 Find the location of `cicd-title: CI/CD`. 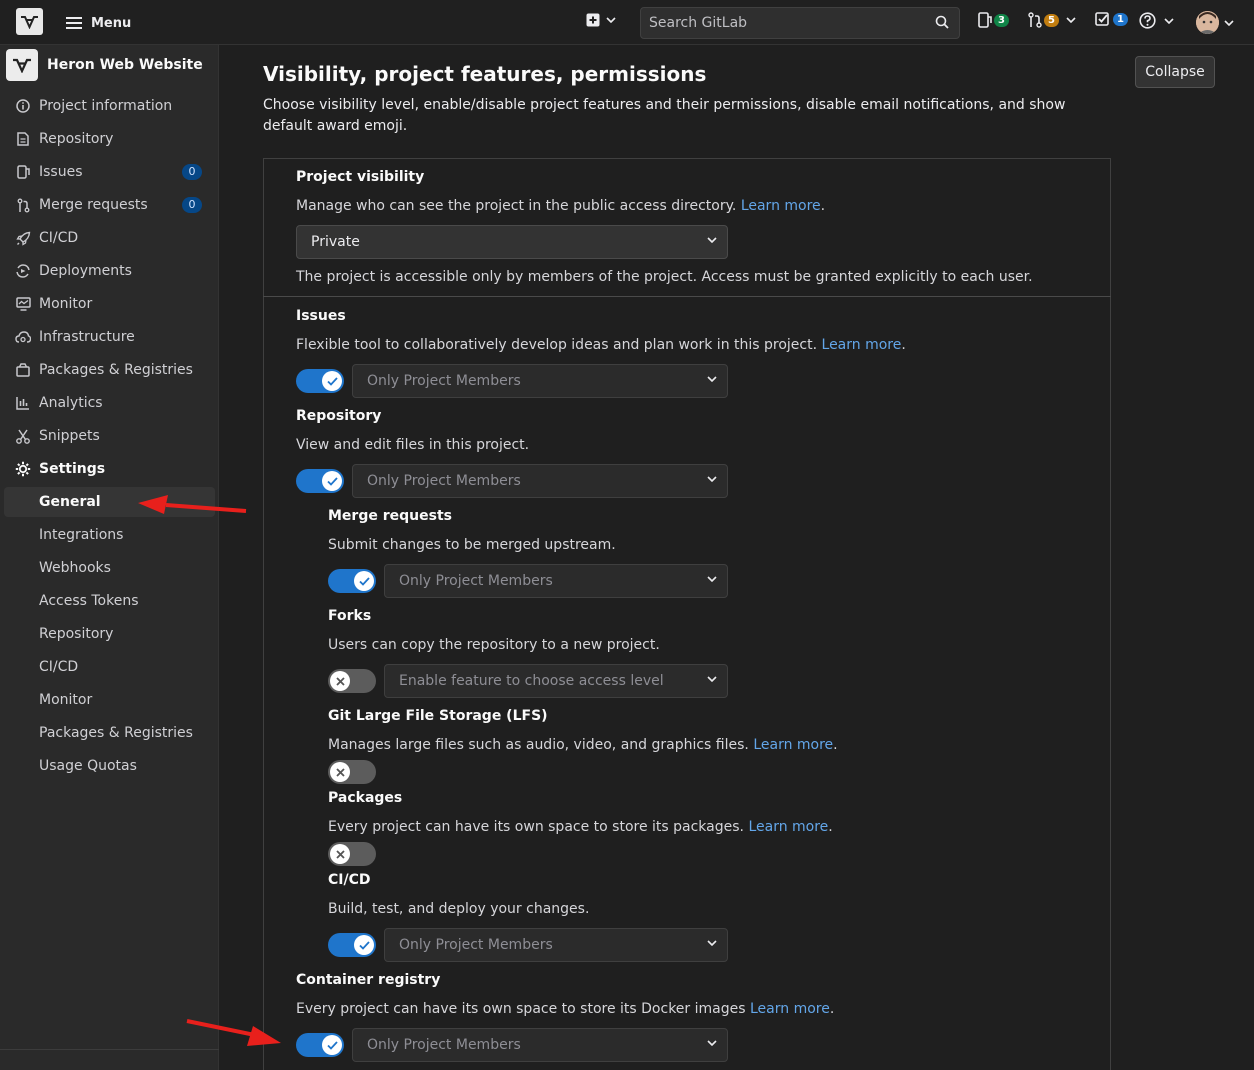

cicd-title: CI/CD is located at coordinates (349, 880).